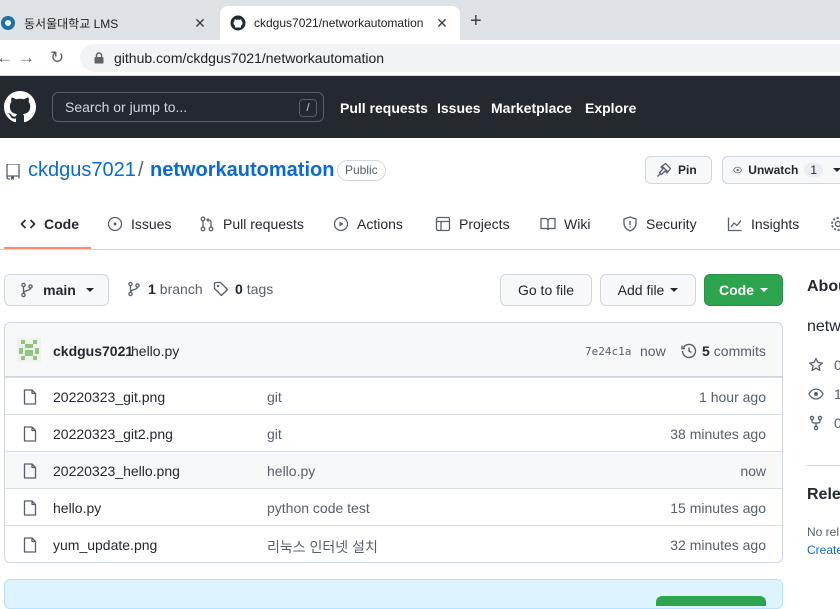 The image size is (840, 609). What do you see at coordinates (816, 423) in the screenshot?
I see `fork-icon` at bounding box center [816, 423].